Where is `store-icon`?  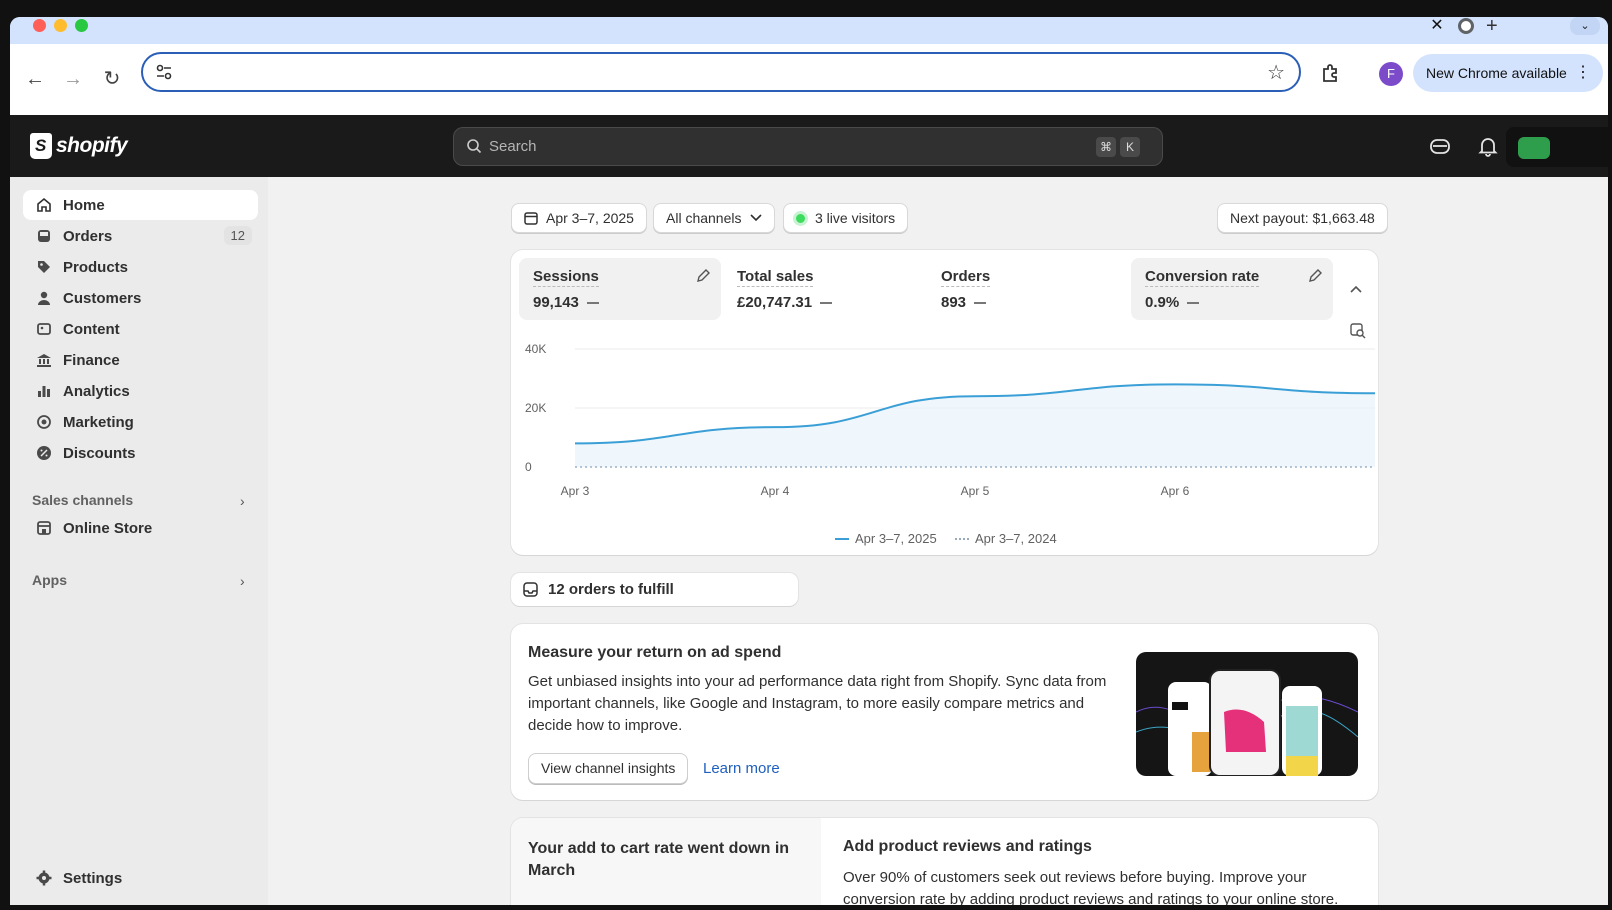
store-icon is located at coordinates (44, 528).